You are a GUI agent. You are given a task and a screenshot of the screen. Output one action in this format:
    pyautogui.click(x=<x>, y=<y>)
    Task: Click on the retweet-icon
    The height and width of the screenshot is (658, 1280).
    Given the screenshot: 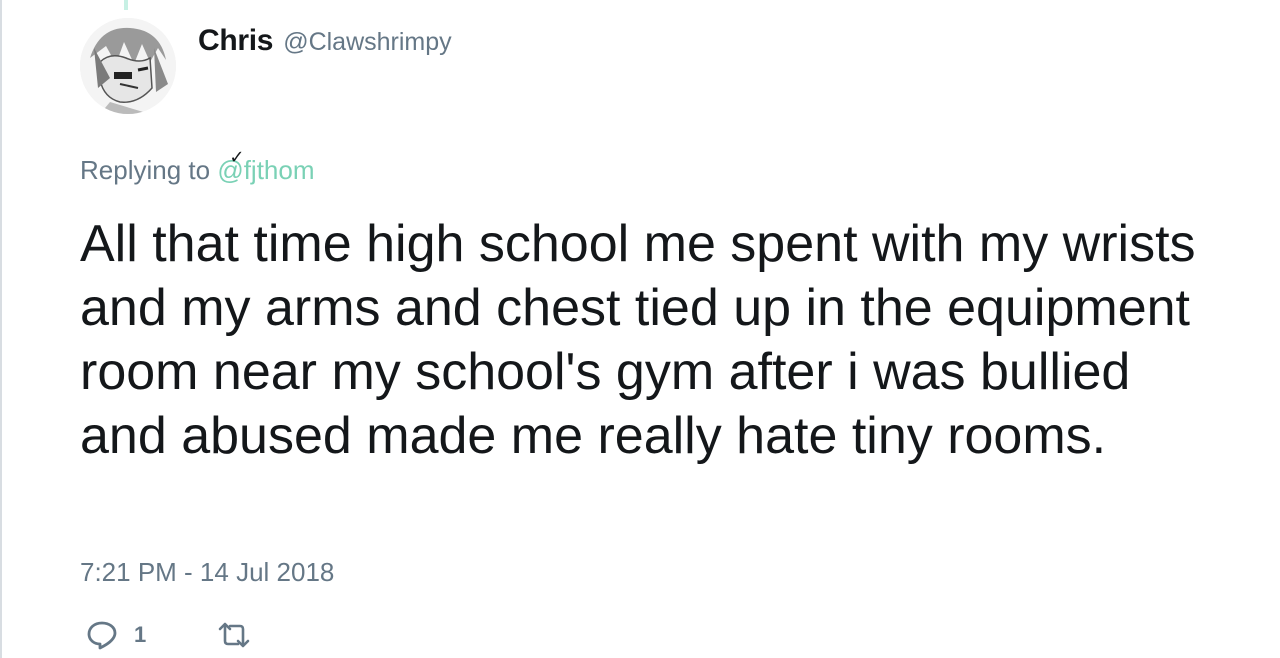 What is the action you would take?
    pyautogui.click(x=234, y=635)
    